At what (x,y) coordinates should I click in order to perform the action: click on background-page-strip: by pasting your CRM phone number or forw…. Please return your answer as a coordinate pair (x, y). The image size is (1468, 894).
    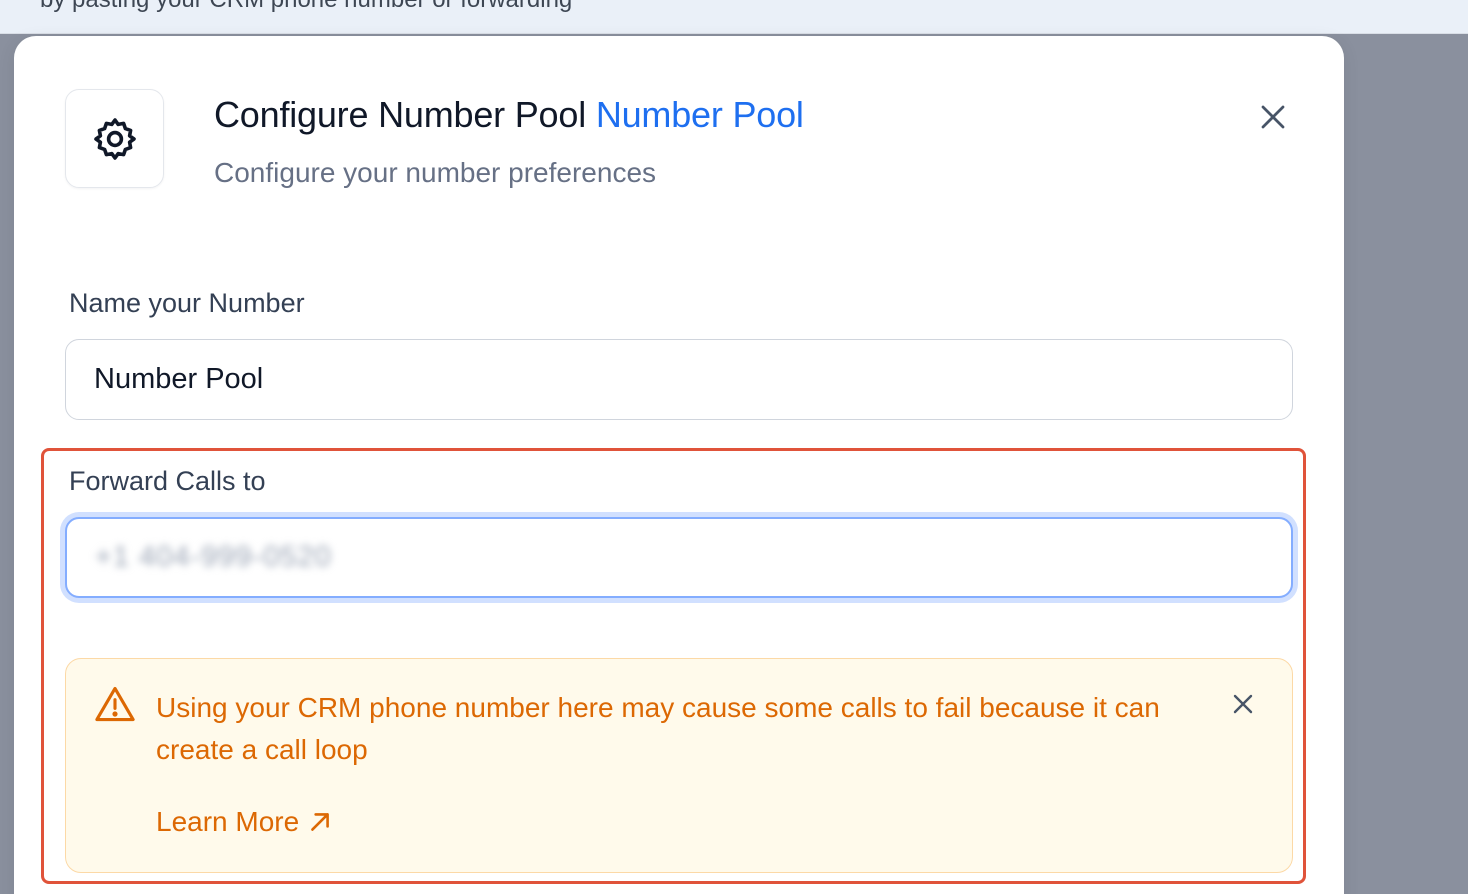
    Looking at the image, I should click on (734, 17).